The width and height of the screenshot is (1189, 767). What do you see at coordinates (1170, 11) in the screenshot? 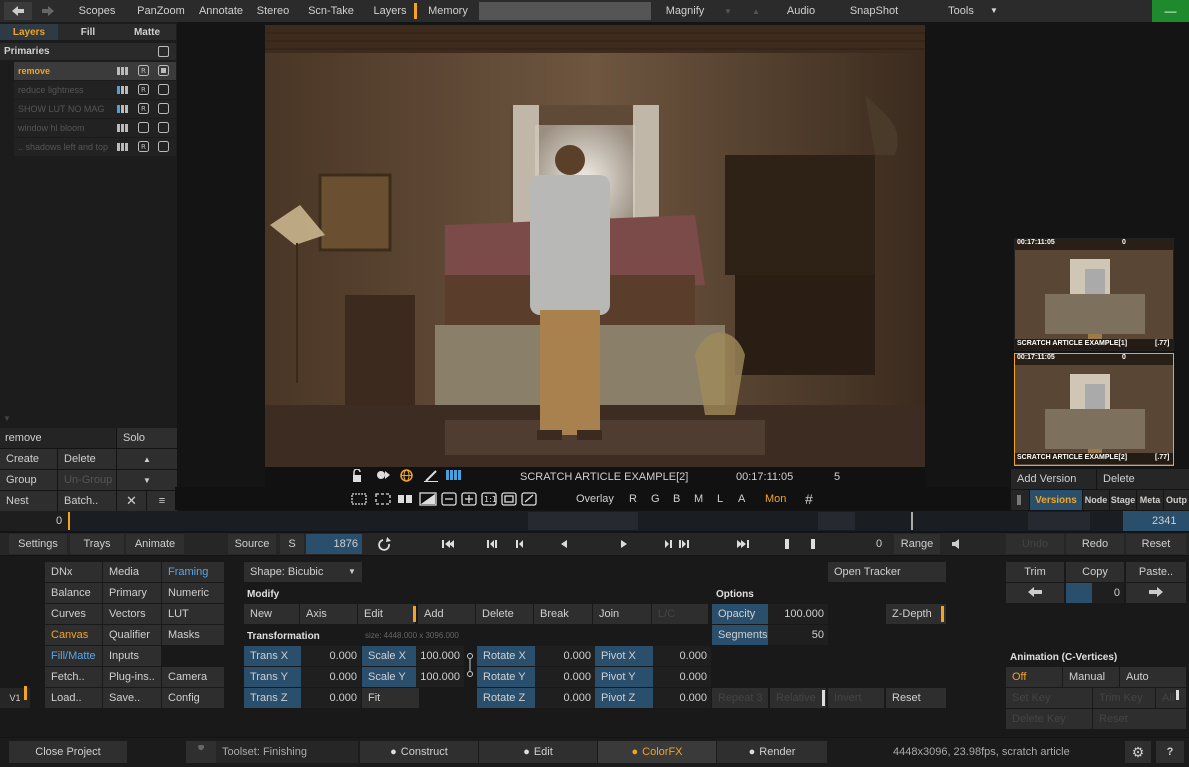
I see `green-button: —` at bounding box center [1170, 11].